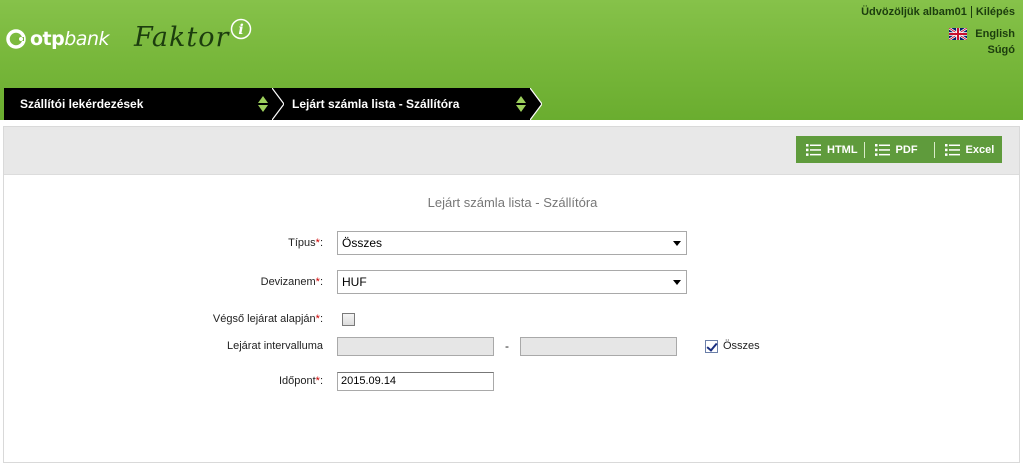 The width and height of the screenshot is (1023, 467). I want to click on tab-label: Szállítói lekérdezések, so click(82, 104).